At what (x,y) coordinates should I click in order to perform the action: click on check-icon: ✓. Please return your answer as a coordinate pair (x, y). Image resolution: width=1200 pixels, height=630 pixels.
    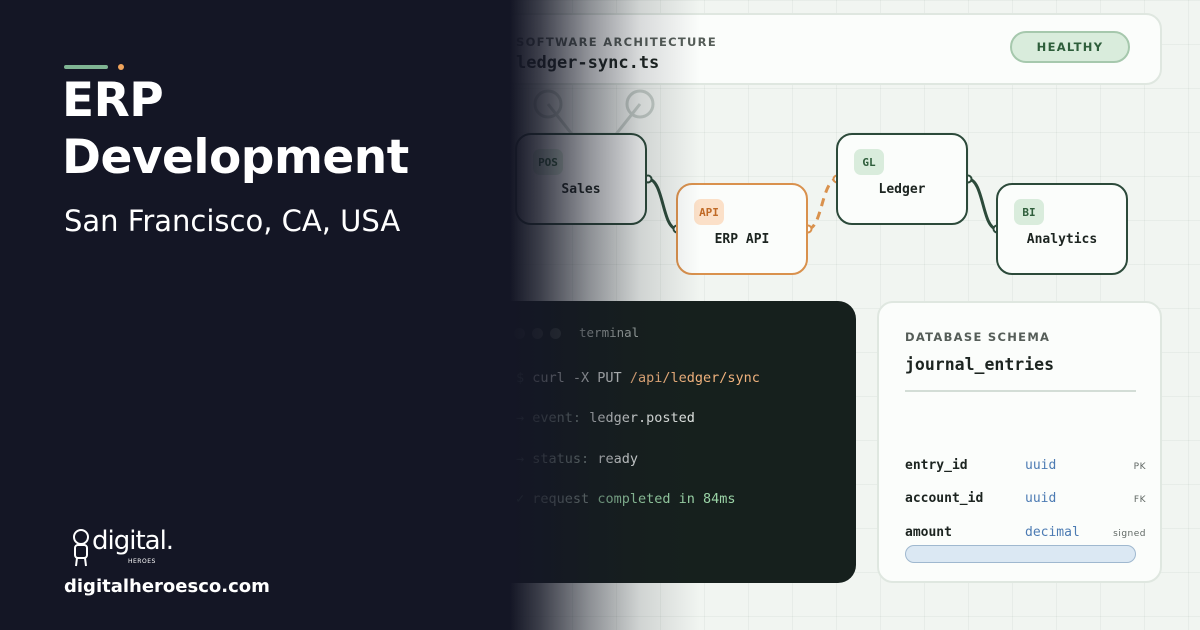
    Looking at the image, I should click on (520, 499).